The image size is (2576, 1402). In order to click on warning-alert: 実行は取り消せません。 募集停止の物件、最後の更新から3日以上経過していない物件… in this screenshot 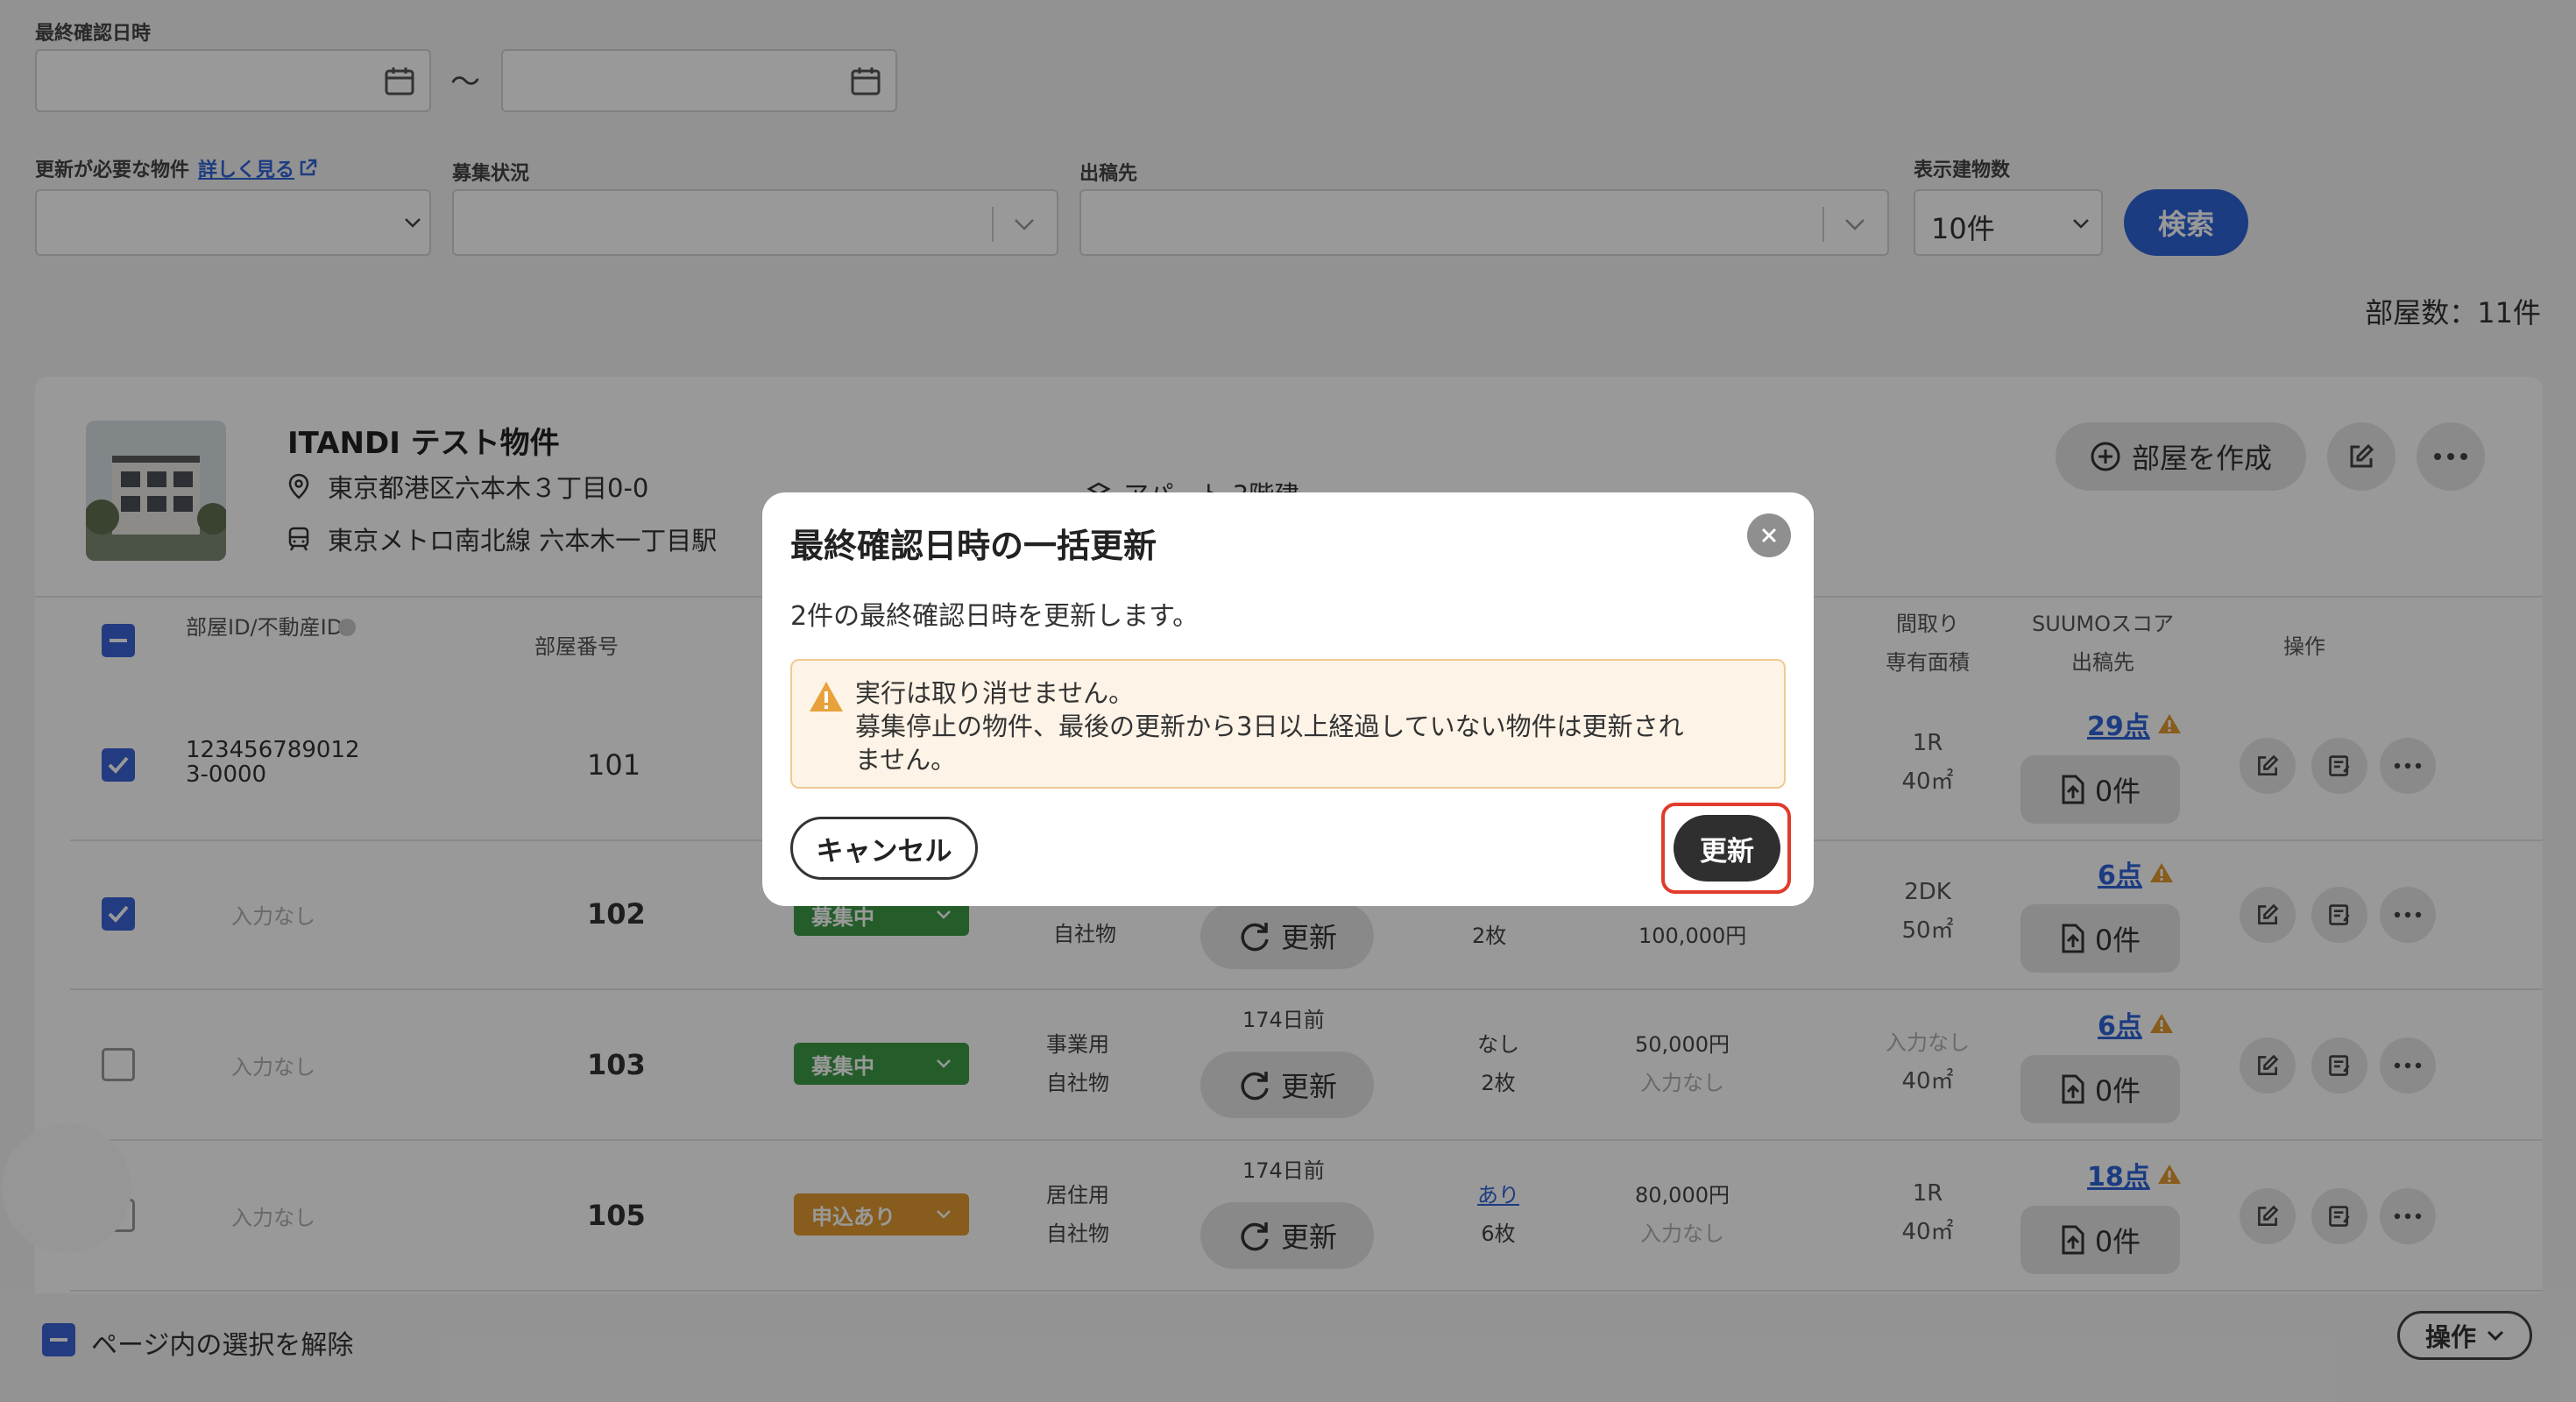, I will do `click(1288, 724)`.